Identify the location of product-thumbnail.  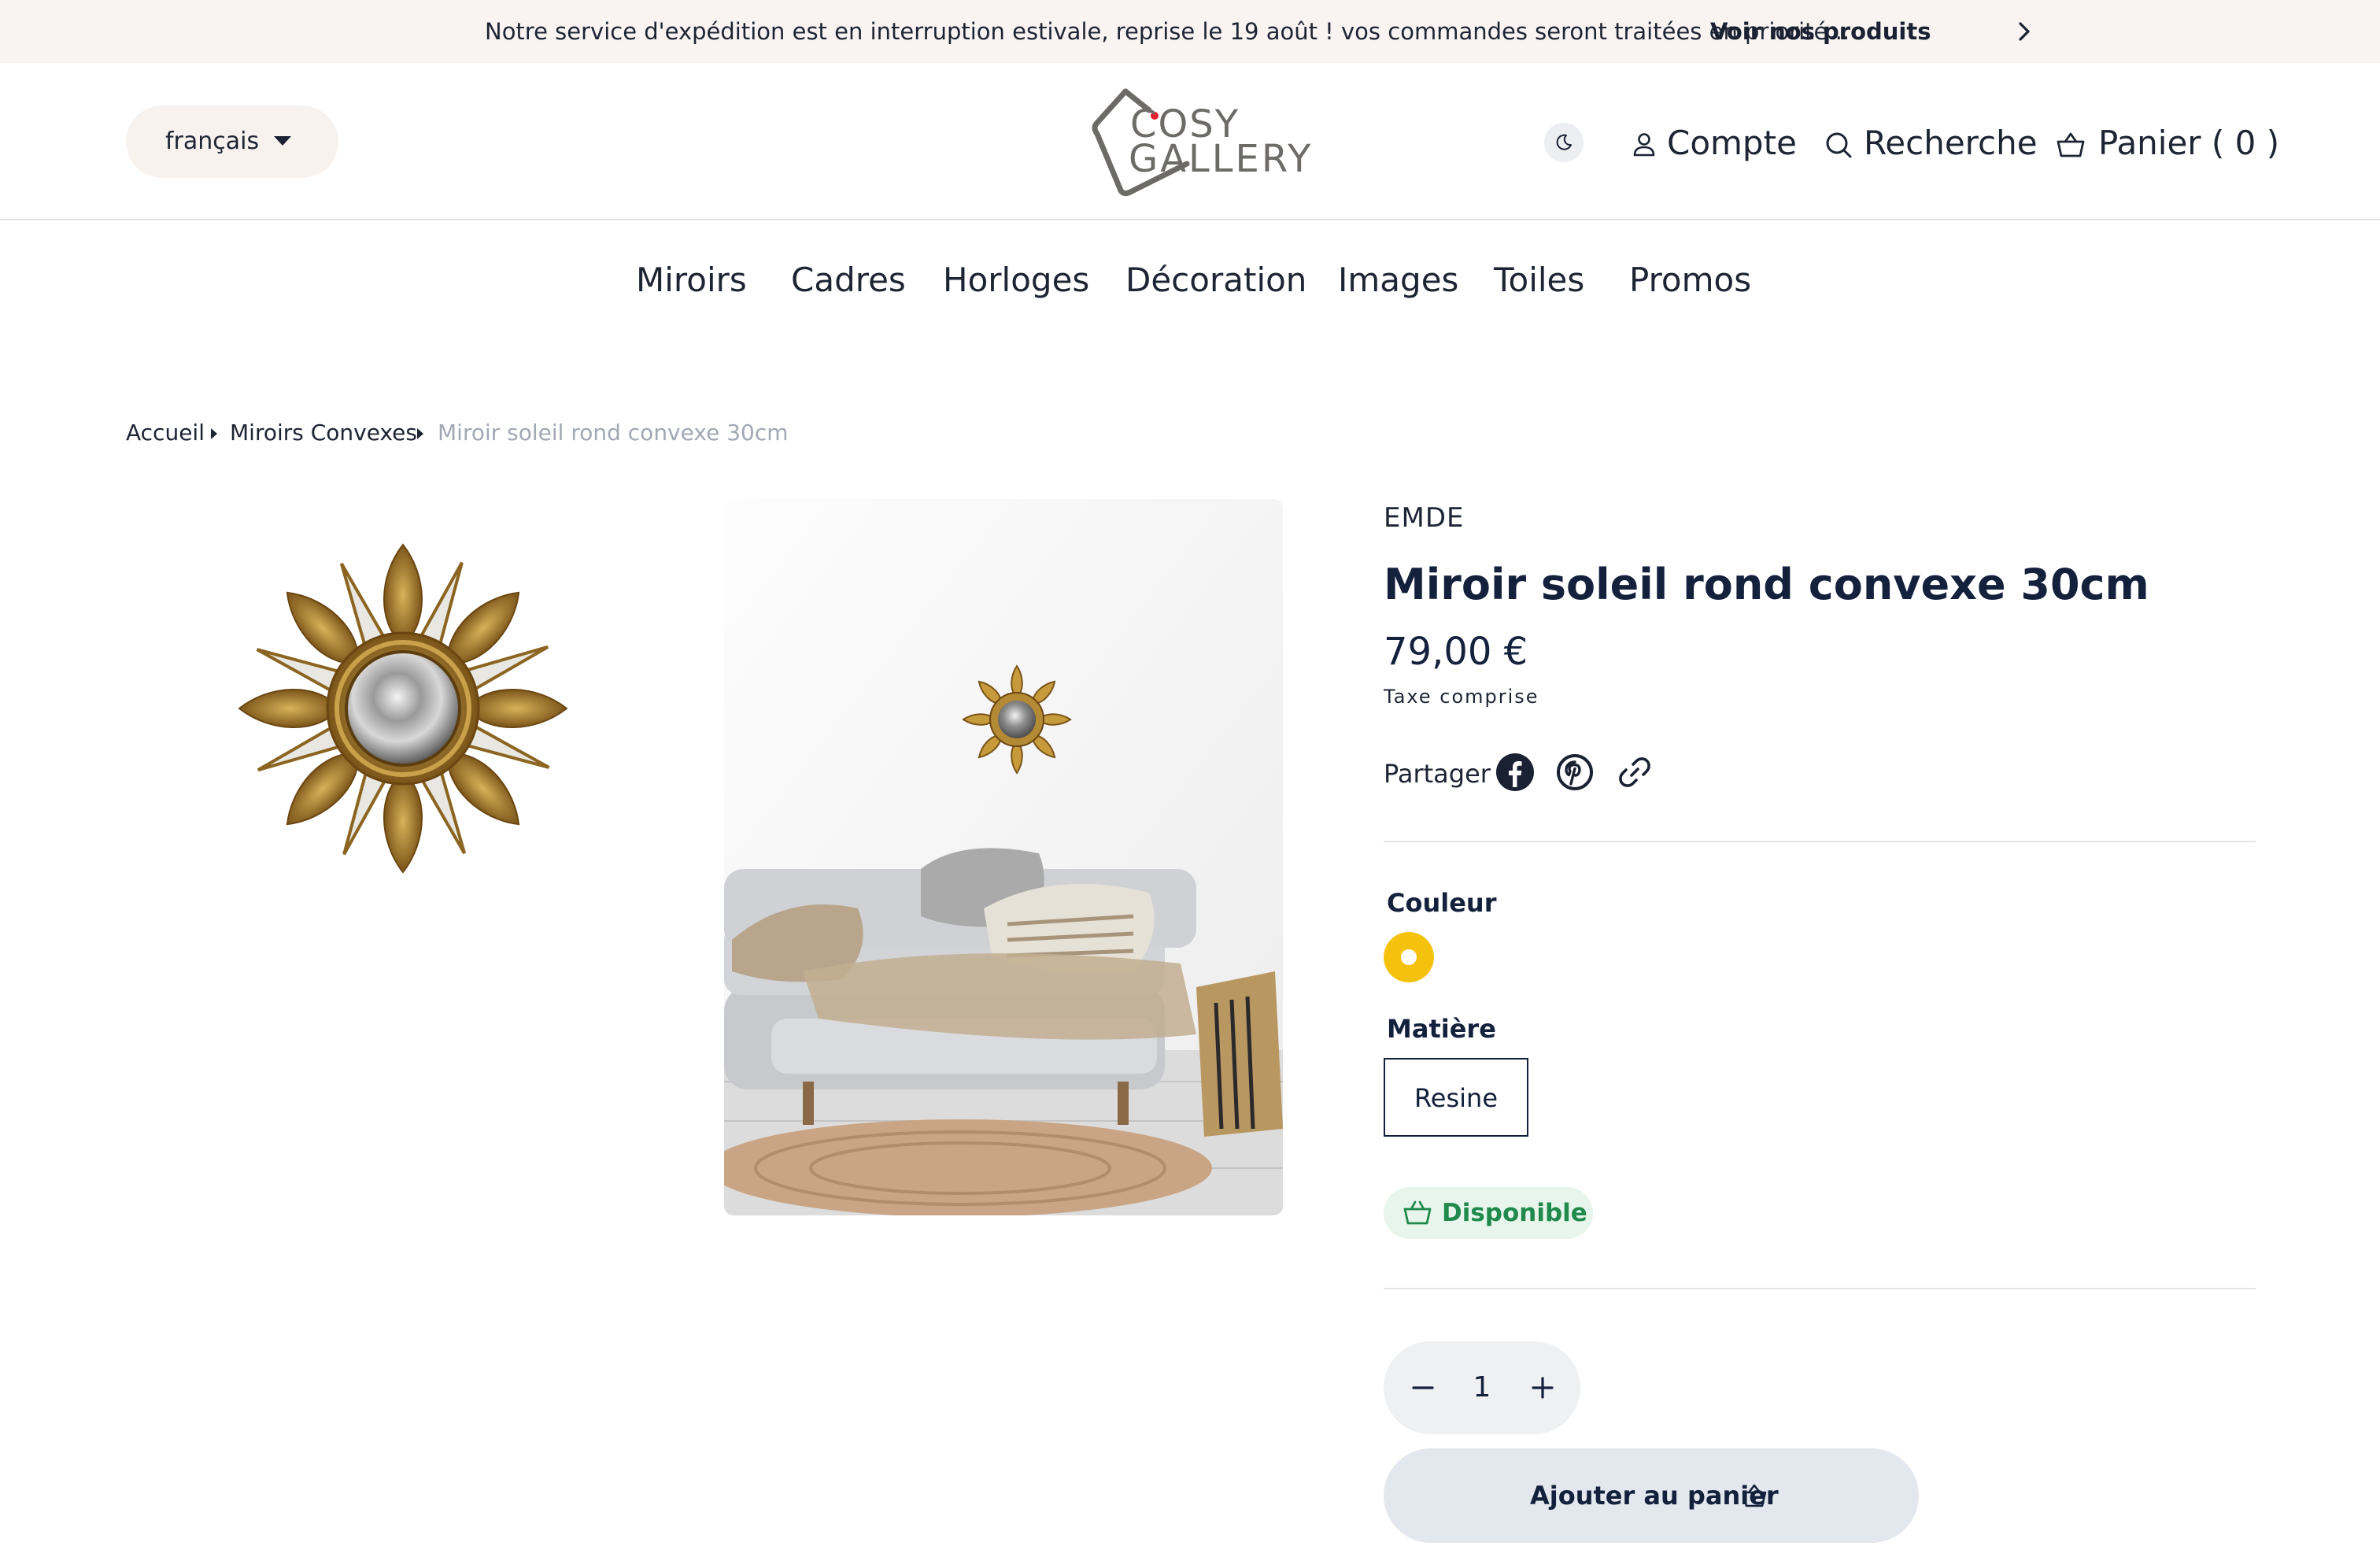
(405, 708).